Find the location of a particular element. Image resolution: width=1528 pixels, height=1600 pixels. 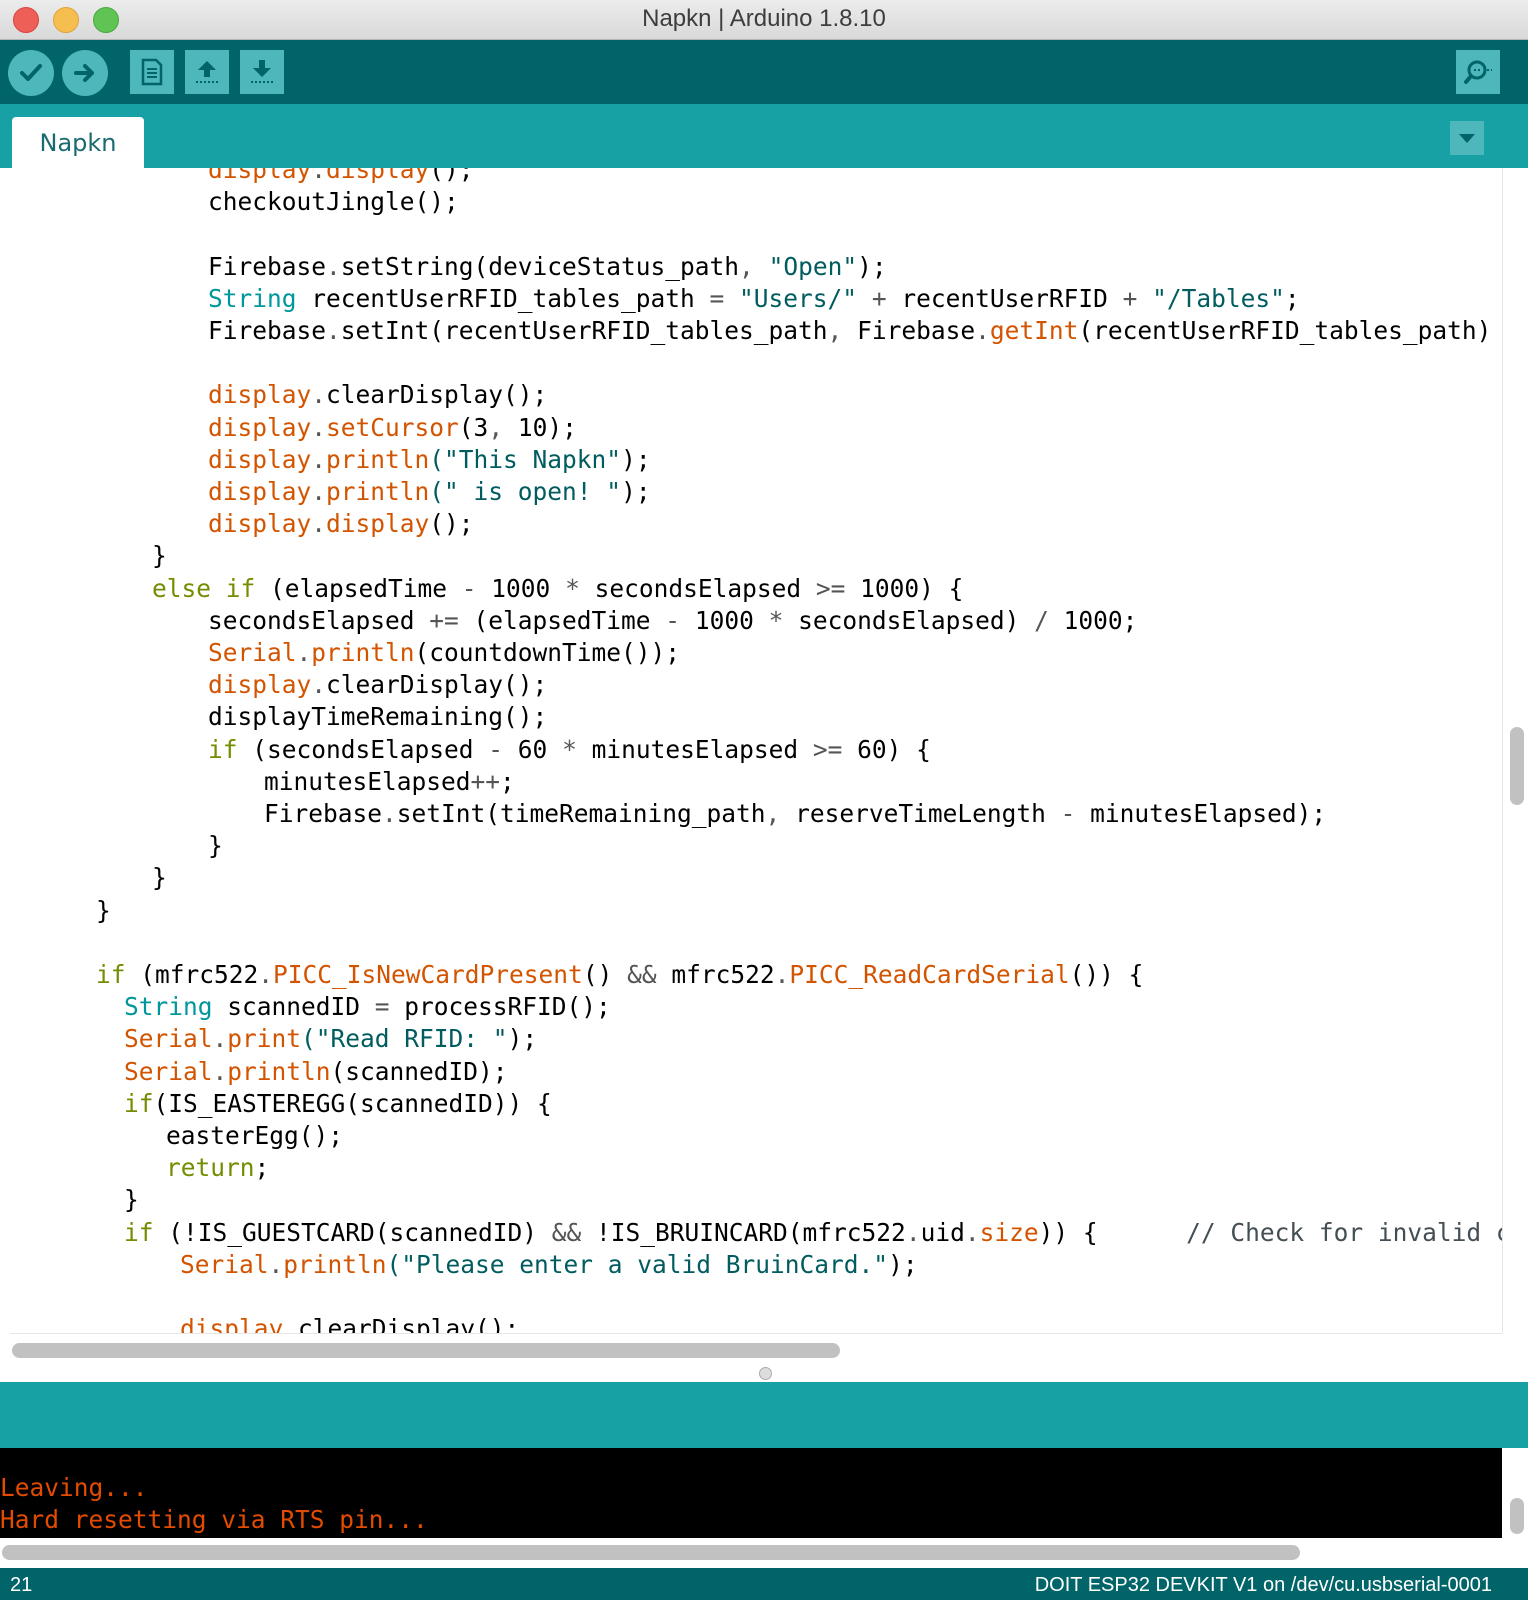

new-sketch-button is located at coordinates (152, 72).